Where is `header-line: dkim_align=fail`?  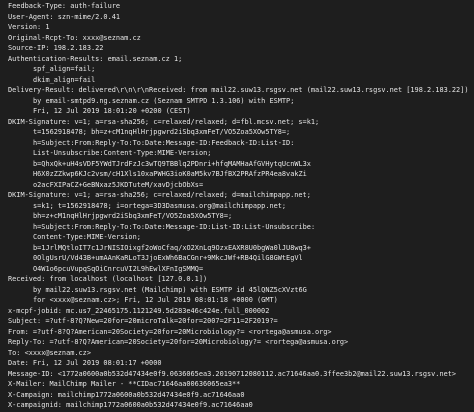
header-line: dkim_align=fail is located at coordinates (64, 79).